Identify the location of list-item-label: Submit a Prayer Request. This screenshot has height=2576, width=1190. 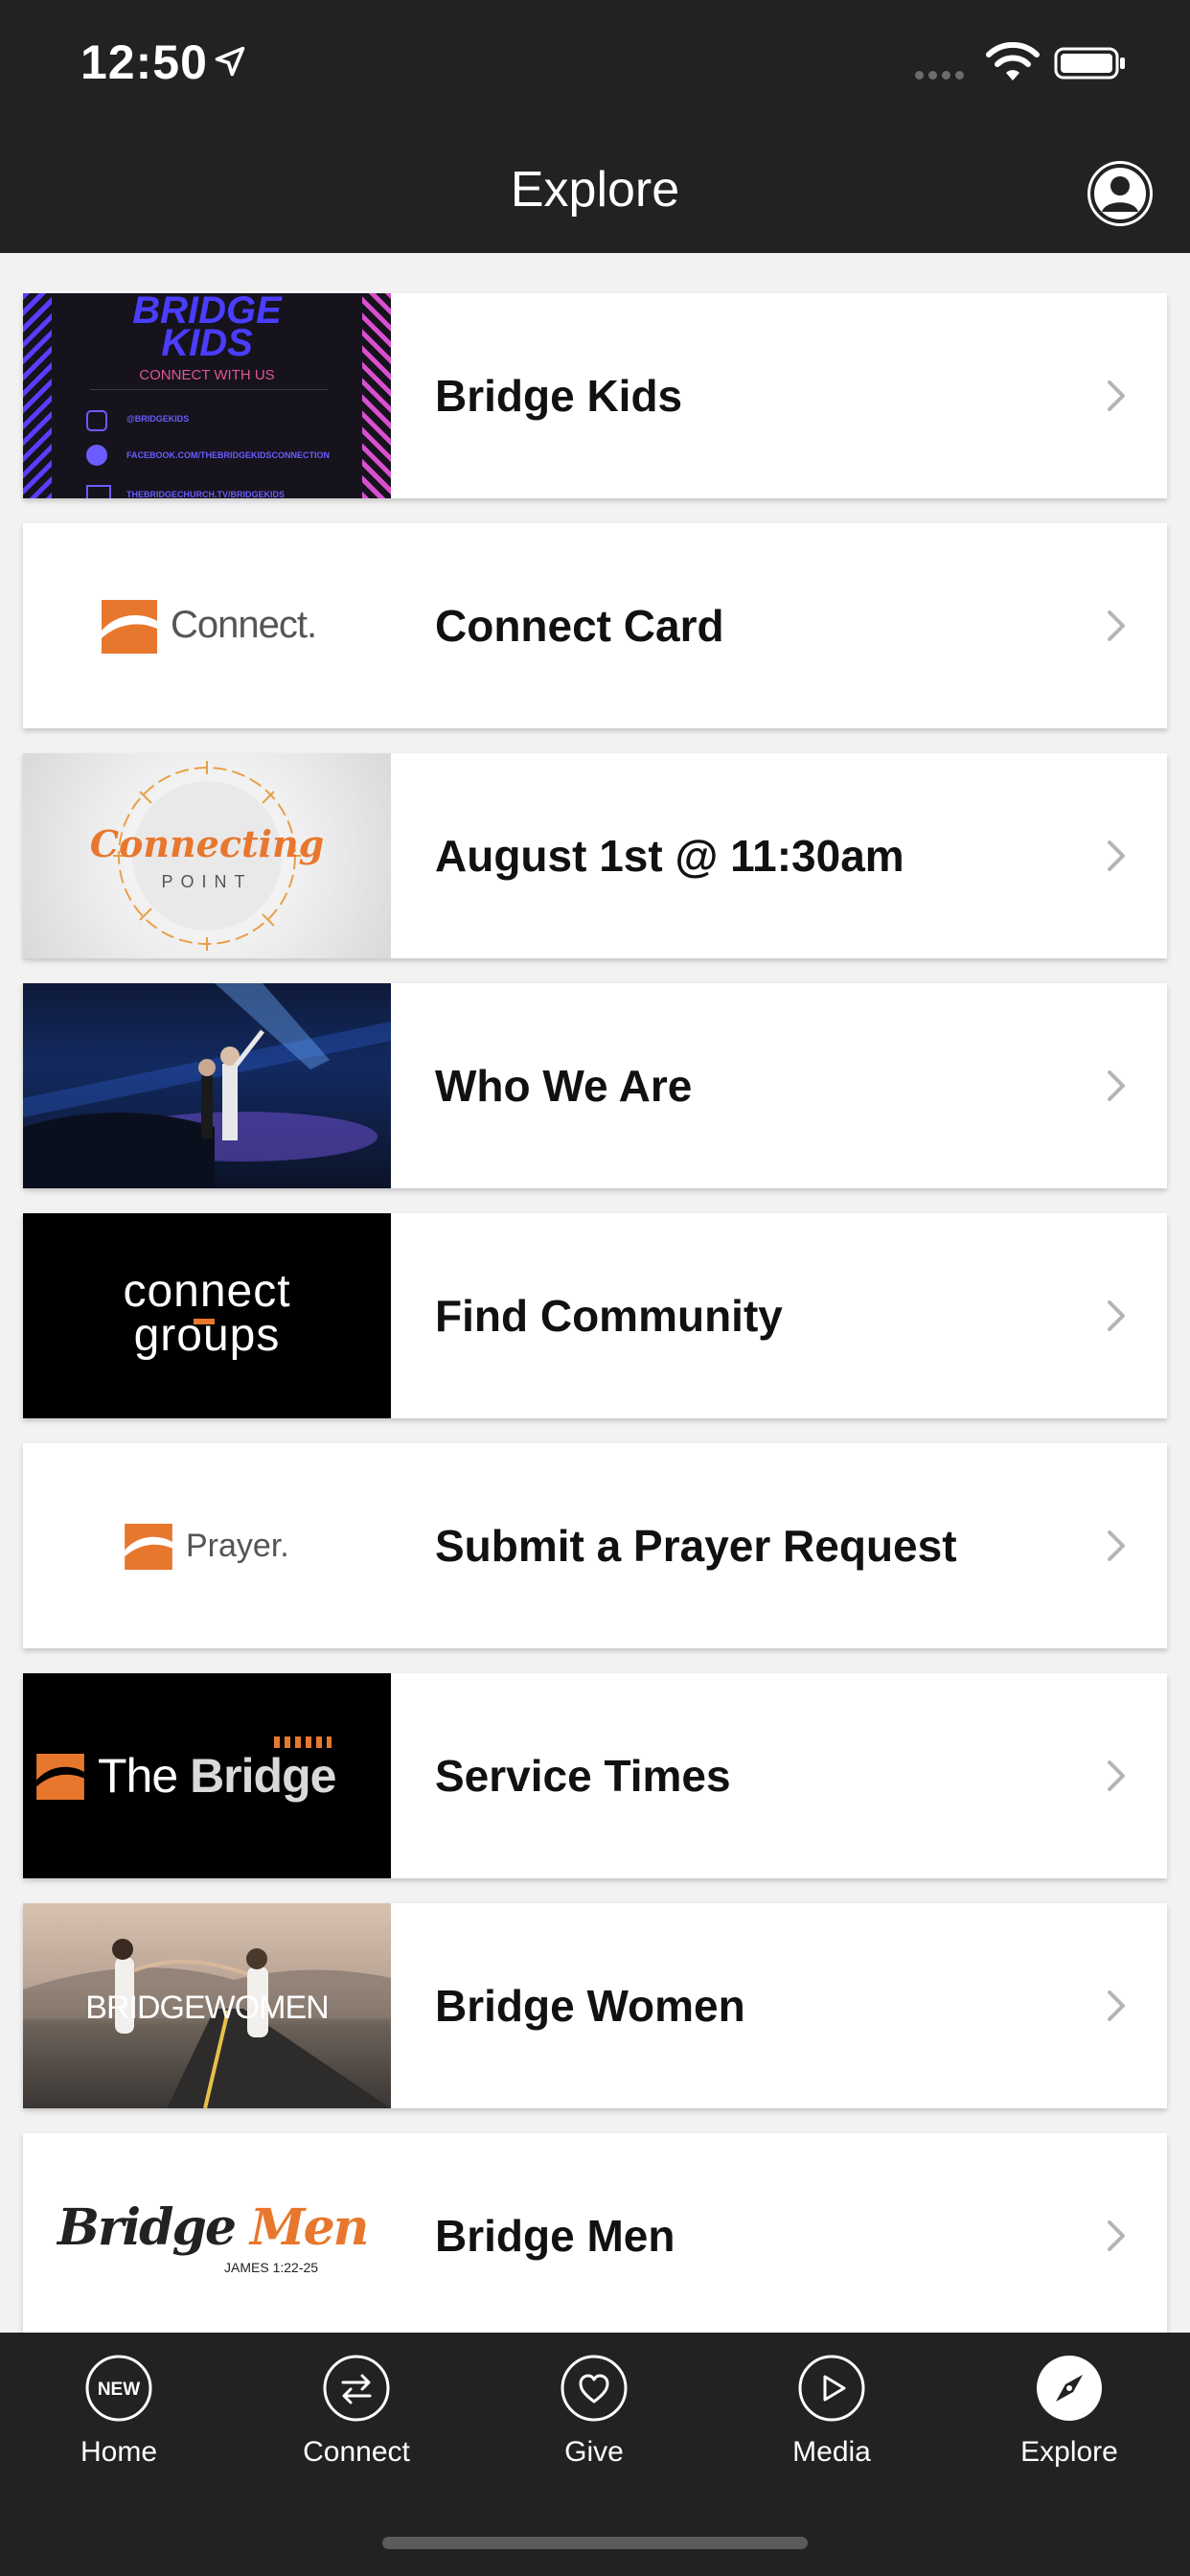
(696, 1546).